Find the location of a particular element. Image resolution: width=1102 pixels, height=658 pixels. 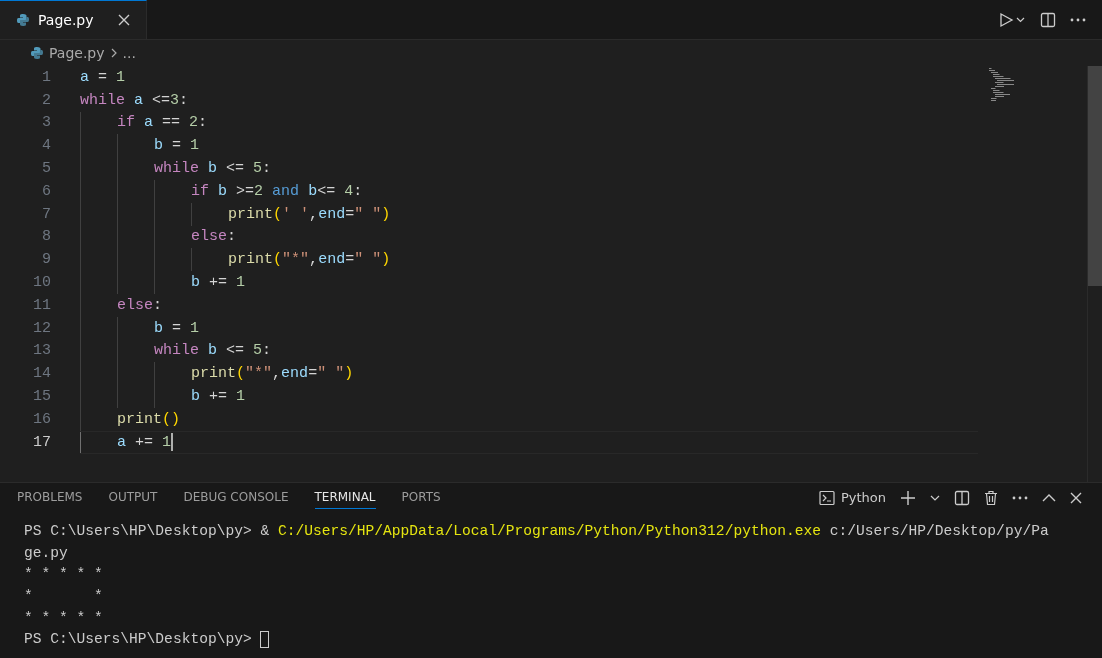

terminal-selector: Python is located at coordinates (852, 497).